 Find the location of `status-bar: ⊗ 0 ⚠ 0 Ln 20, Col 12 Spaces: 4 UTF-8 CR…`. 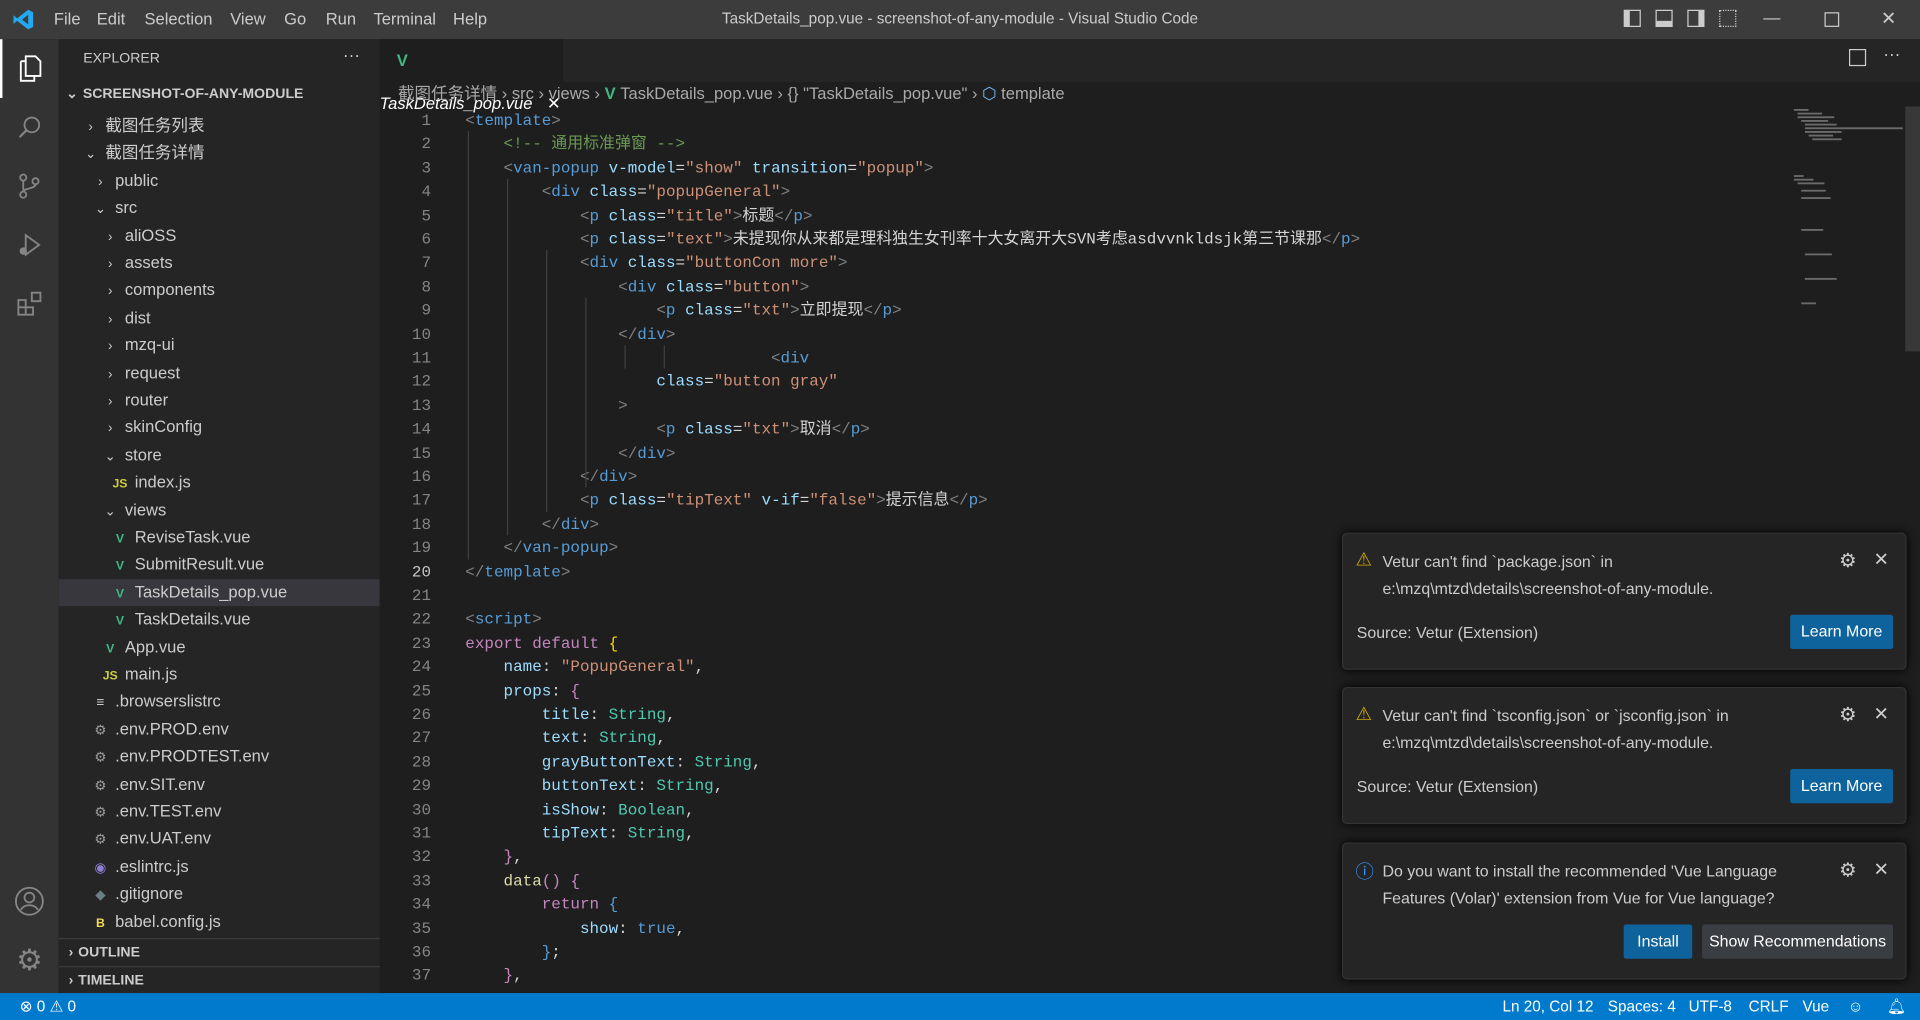

status-bar: ⊗ 0 ⚠ 0 Ln 20, Col 12 Spaces: 4 UTF-8 CR… is located at coordinates (960, 1006).